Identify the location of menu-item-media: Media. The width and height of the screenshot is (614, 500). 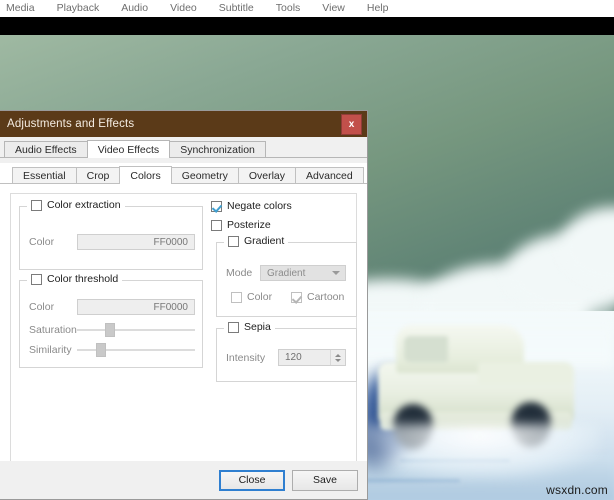
(23, 8).